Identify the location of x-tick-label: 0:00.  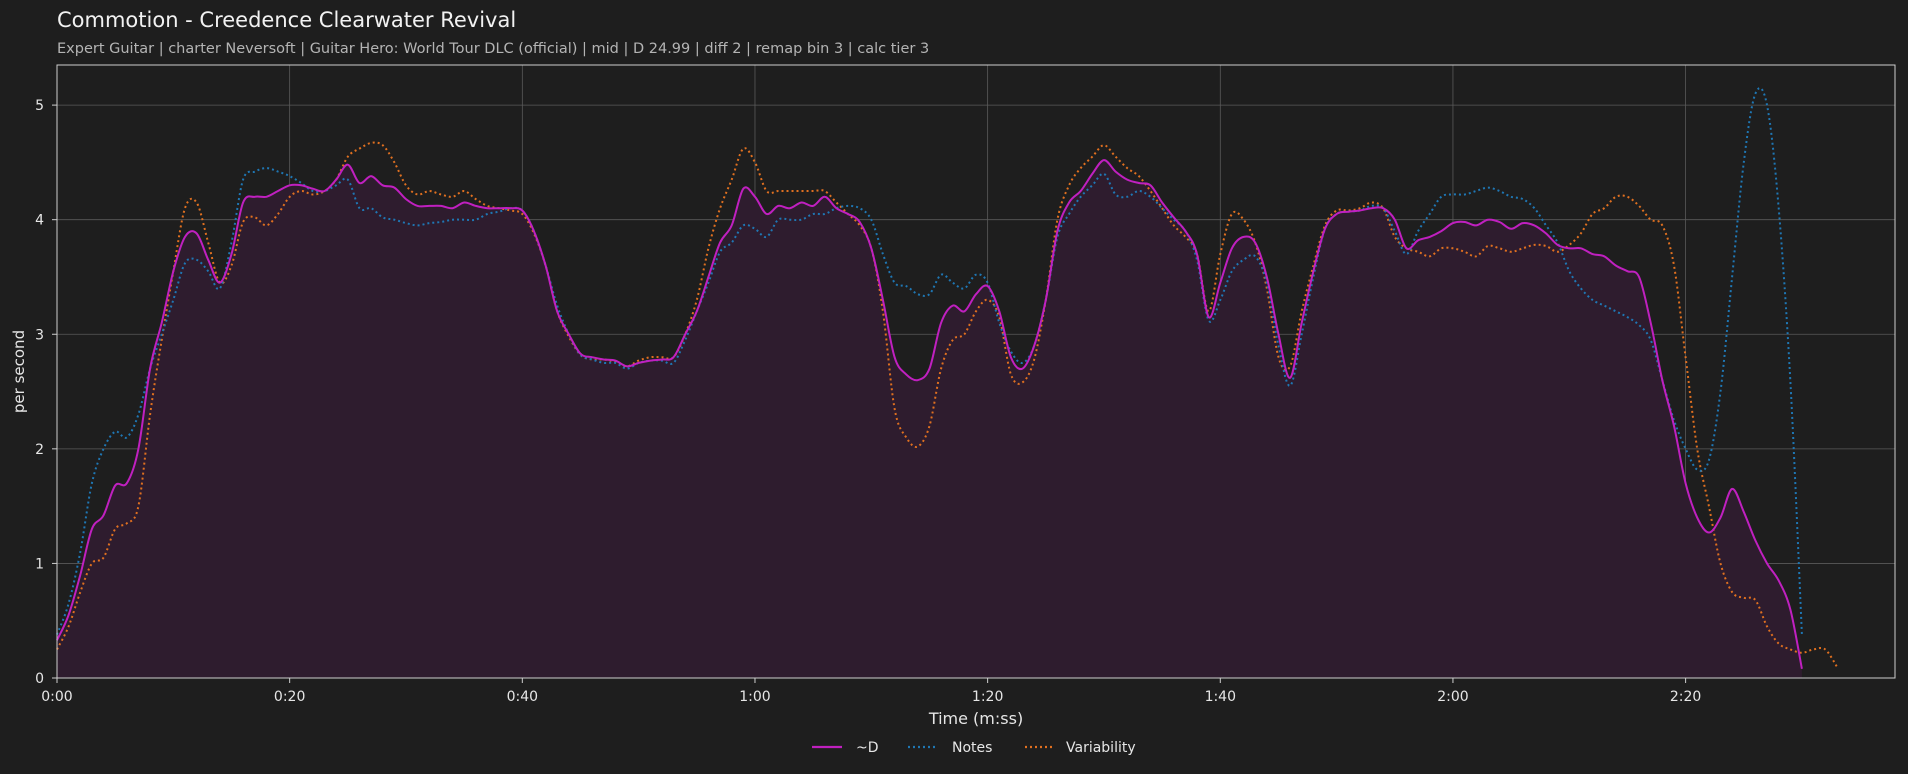
(56, 697).